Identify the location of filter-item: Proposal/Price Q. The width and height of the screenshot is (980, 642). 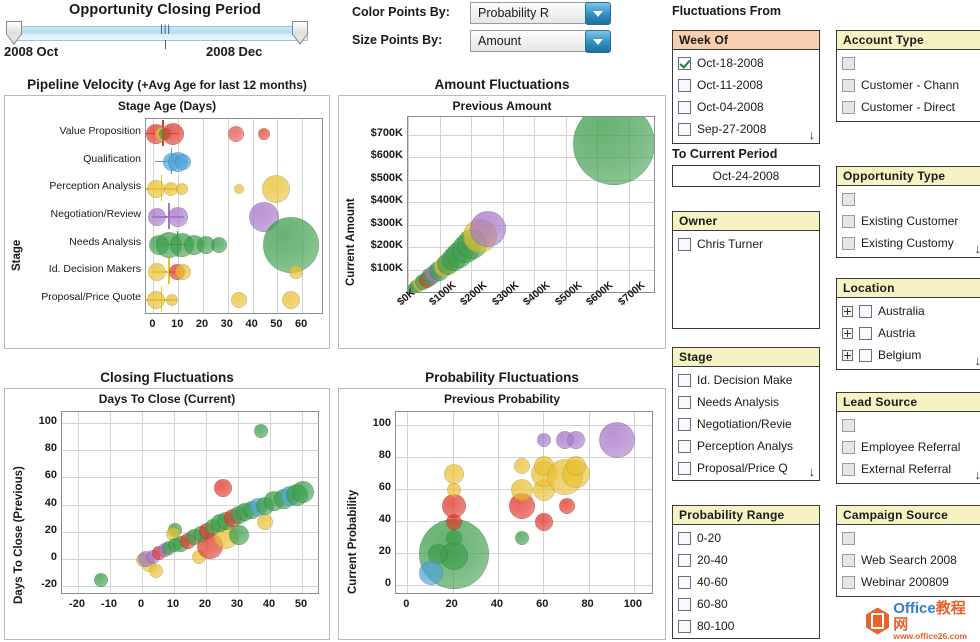
(746, 468).